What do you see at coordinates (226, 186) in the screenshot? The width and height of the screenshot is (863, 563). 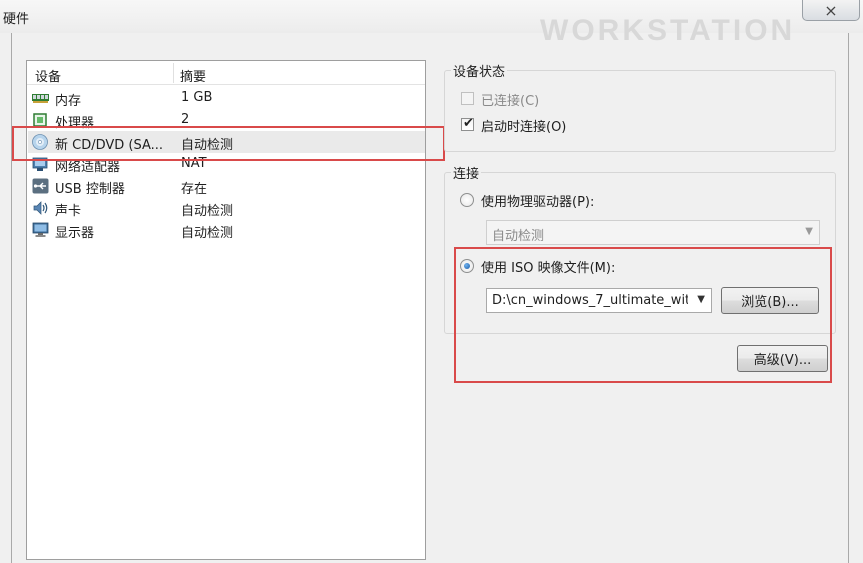 I see `device-row-usb-controller: USB 控制器 存在` at bounding box center [226, 186].